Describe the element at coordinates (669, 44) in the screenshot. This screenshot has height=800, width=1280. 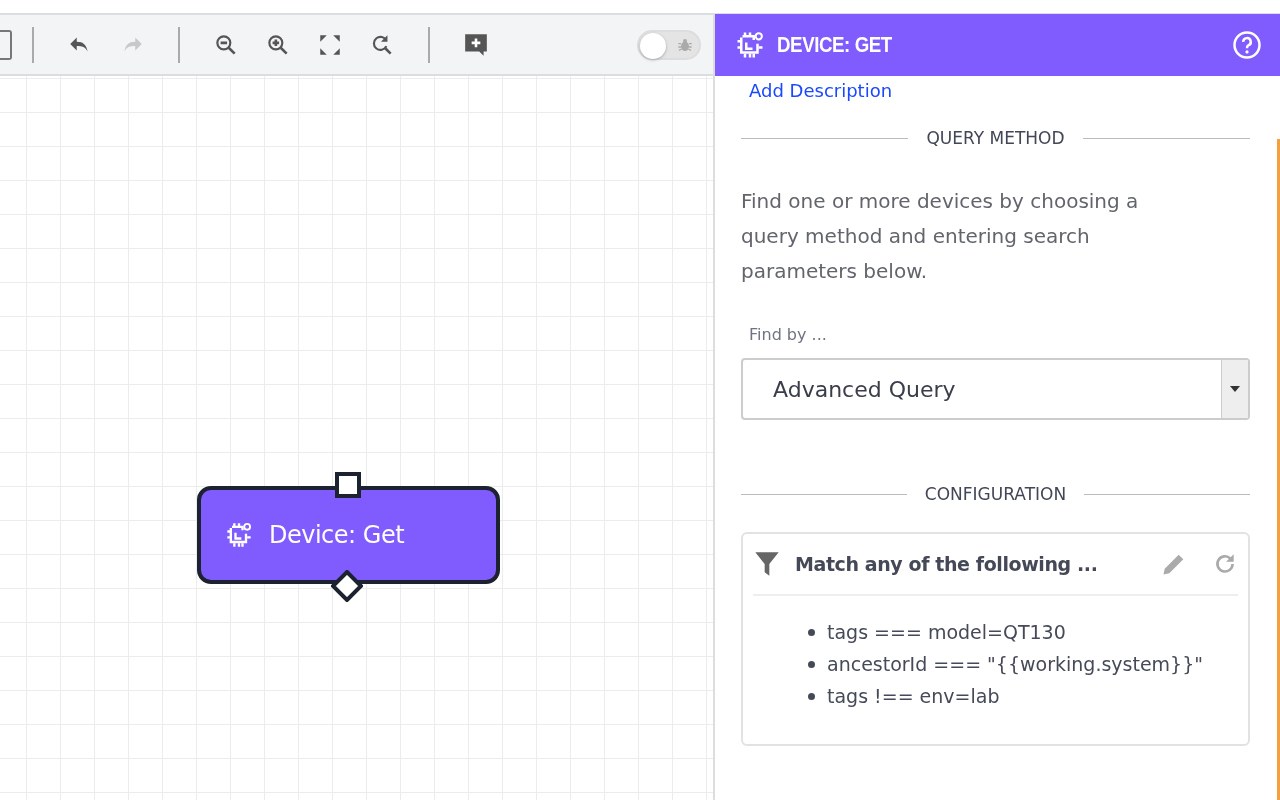
I see `debug-toggle` at that location.